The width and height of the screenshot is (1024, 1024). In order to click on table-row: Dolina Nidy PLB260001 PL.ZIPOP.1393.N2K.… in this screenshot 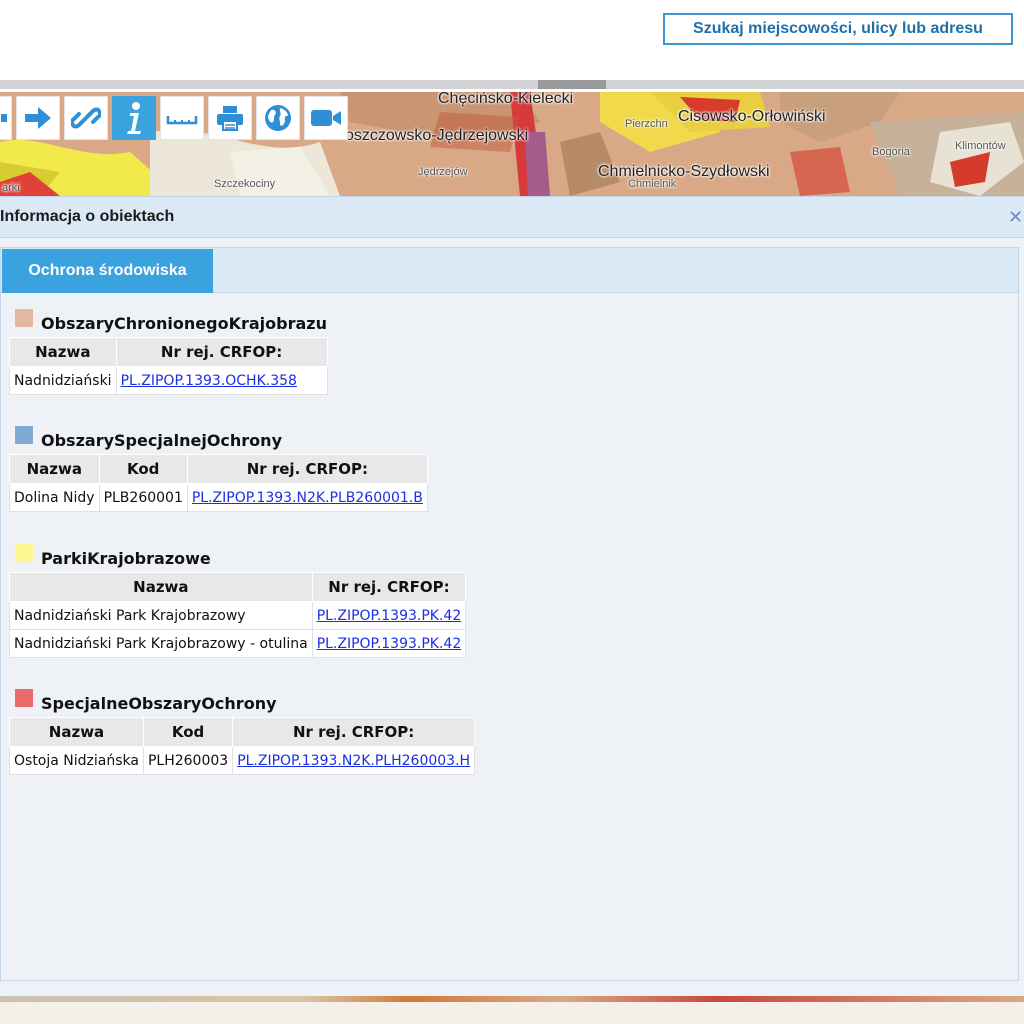, I will do `click(218, 497)`.